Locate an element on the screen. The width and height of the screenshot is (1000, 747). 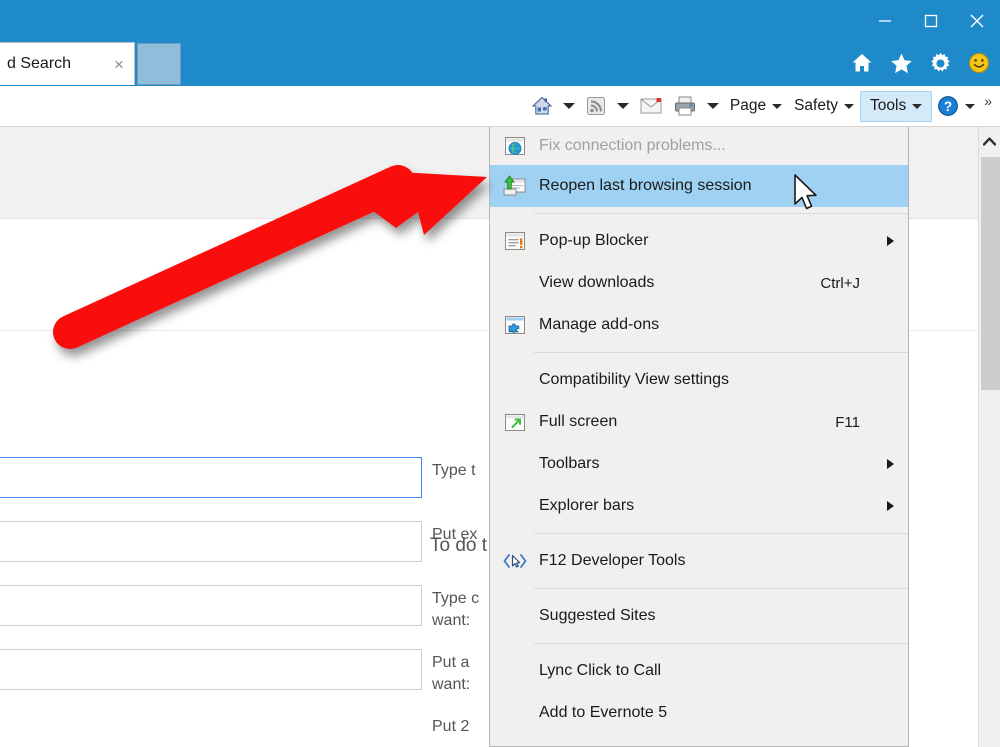
menu-item-label: View downloads is located at coordinates (597, 282).